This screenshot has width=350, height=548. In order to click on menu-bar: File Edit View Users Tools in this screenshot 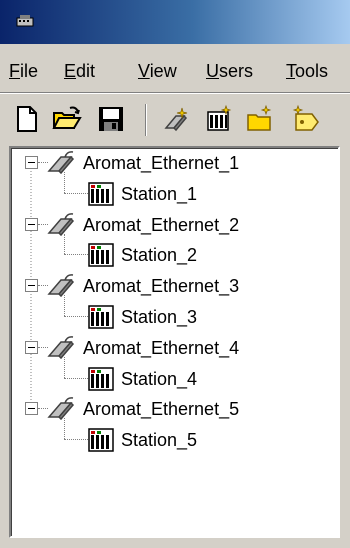, I will do `click(175, 70)`.